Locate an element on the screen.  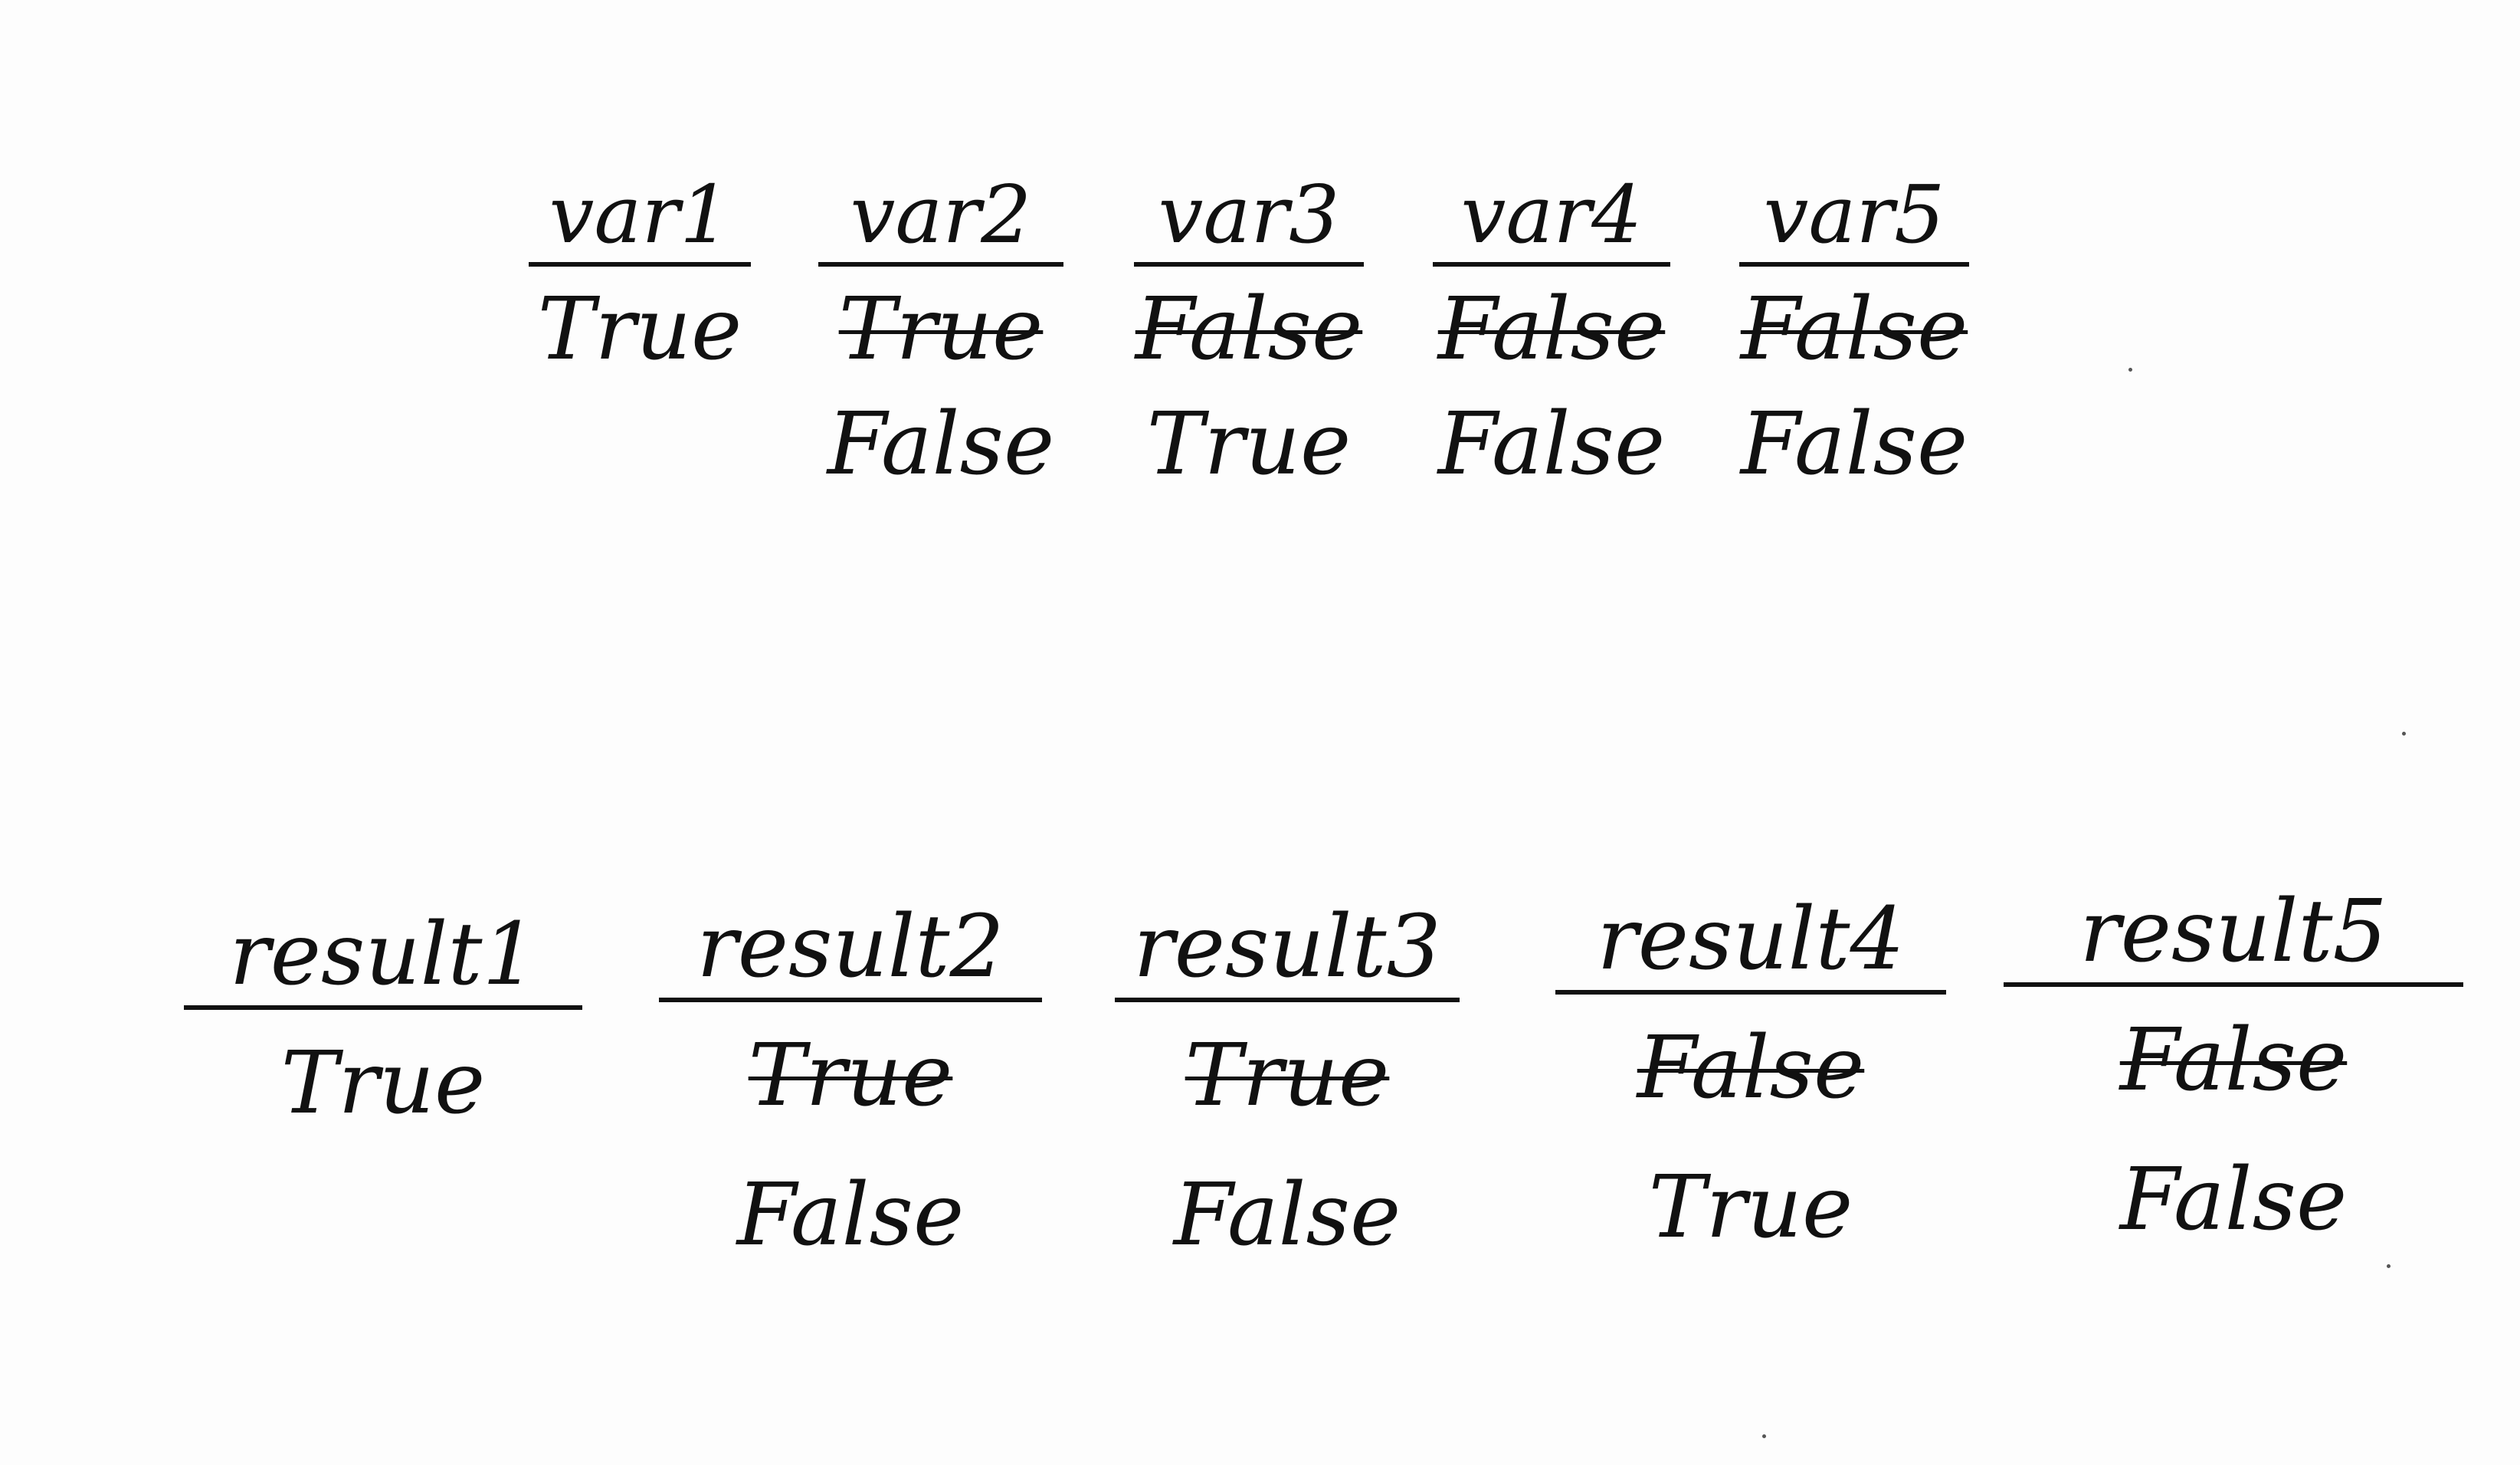
var3-column: var3 False True is located at coordinates (1249, 331).